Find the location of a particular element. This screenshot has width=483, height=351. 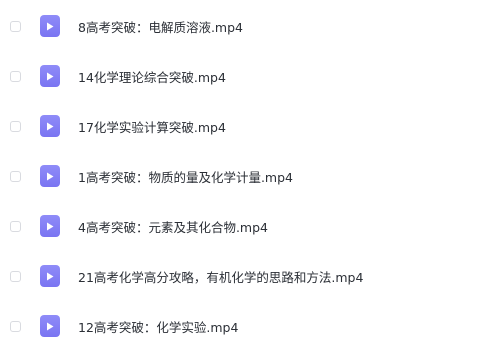

list-item: 8高考突破：电解质溶液.mp4 is located at coordinates (241, 26).